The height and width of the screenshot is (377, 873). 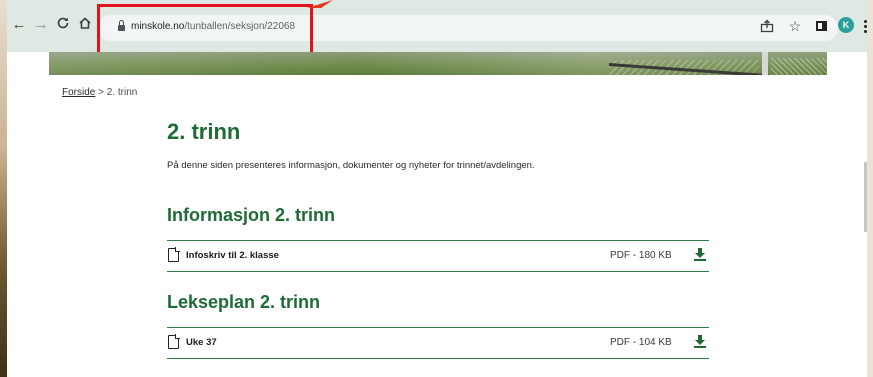 What do you see at coordinates (846, 25) in the screenshot?
I see `profile-avatar: K` at bounding box center [846, 25].